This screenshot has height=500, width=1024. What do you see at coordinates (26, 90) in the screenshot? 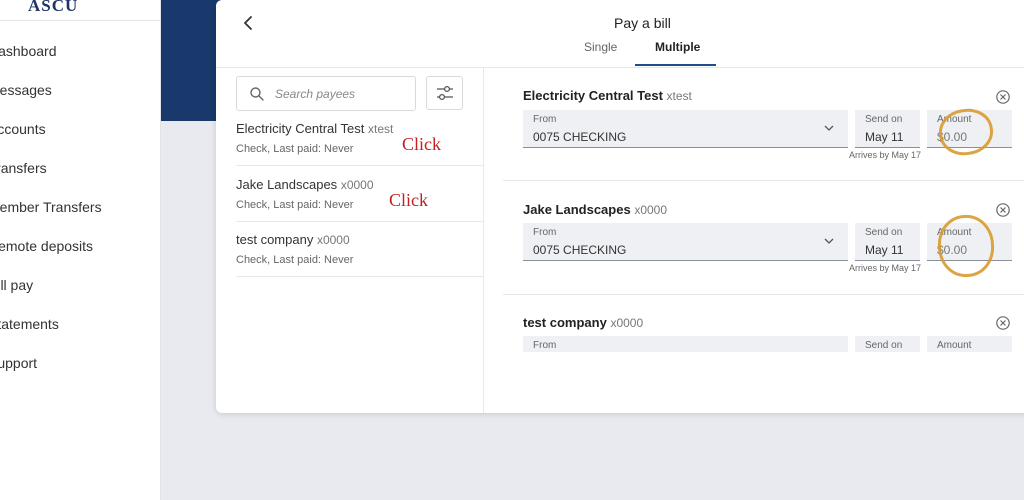
I see `nav-item-messages: Messages` at bounding box center [26, 90].